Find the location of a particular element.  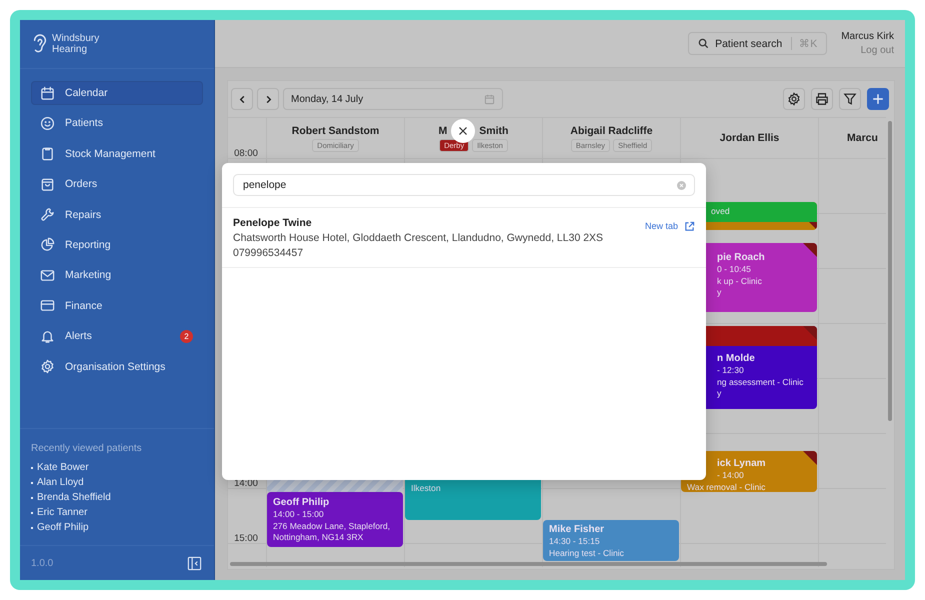

time-label: 08:00 is located at coordinates (246, 153).